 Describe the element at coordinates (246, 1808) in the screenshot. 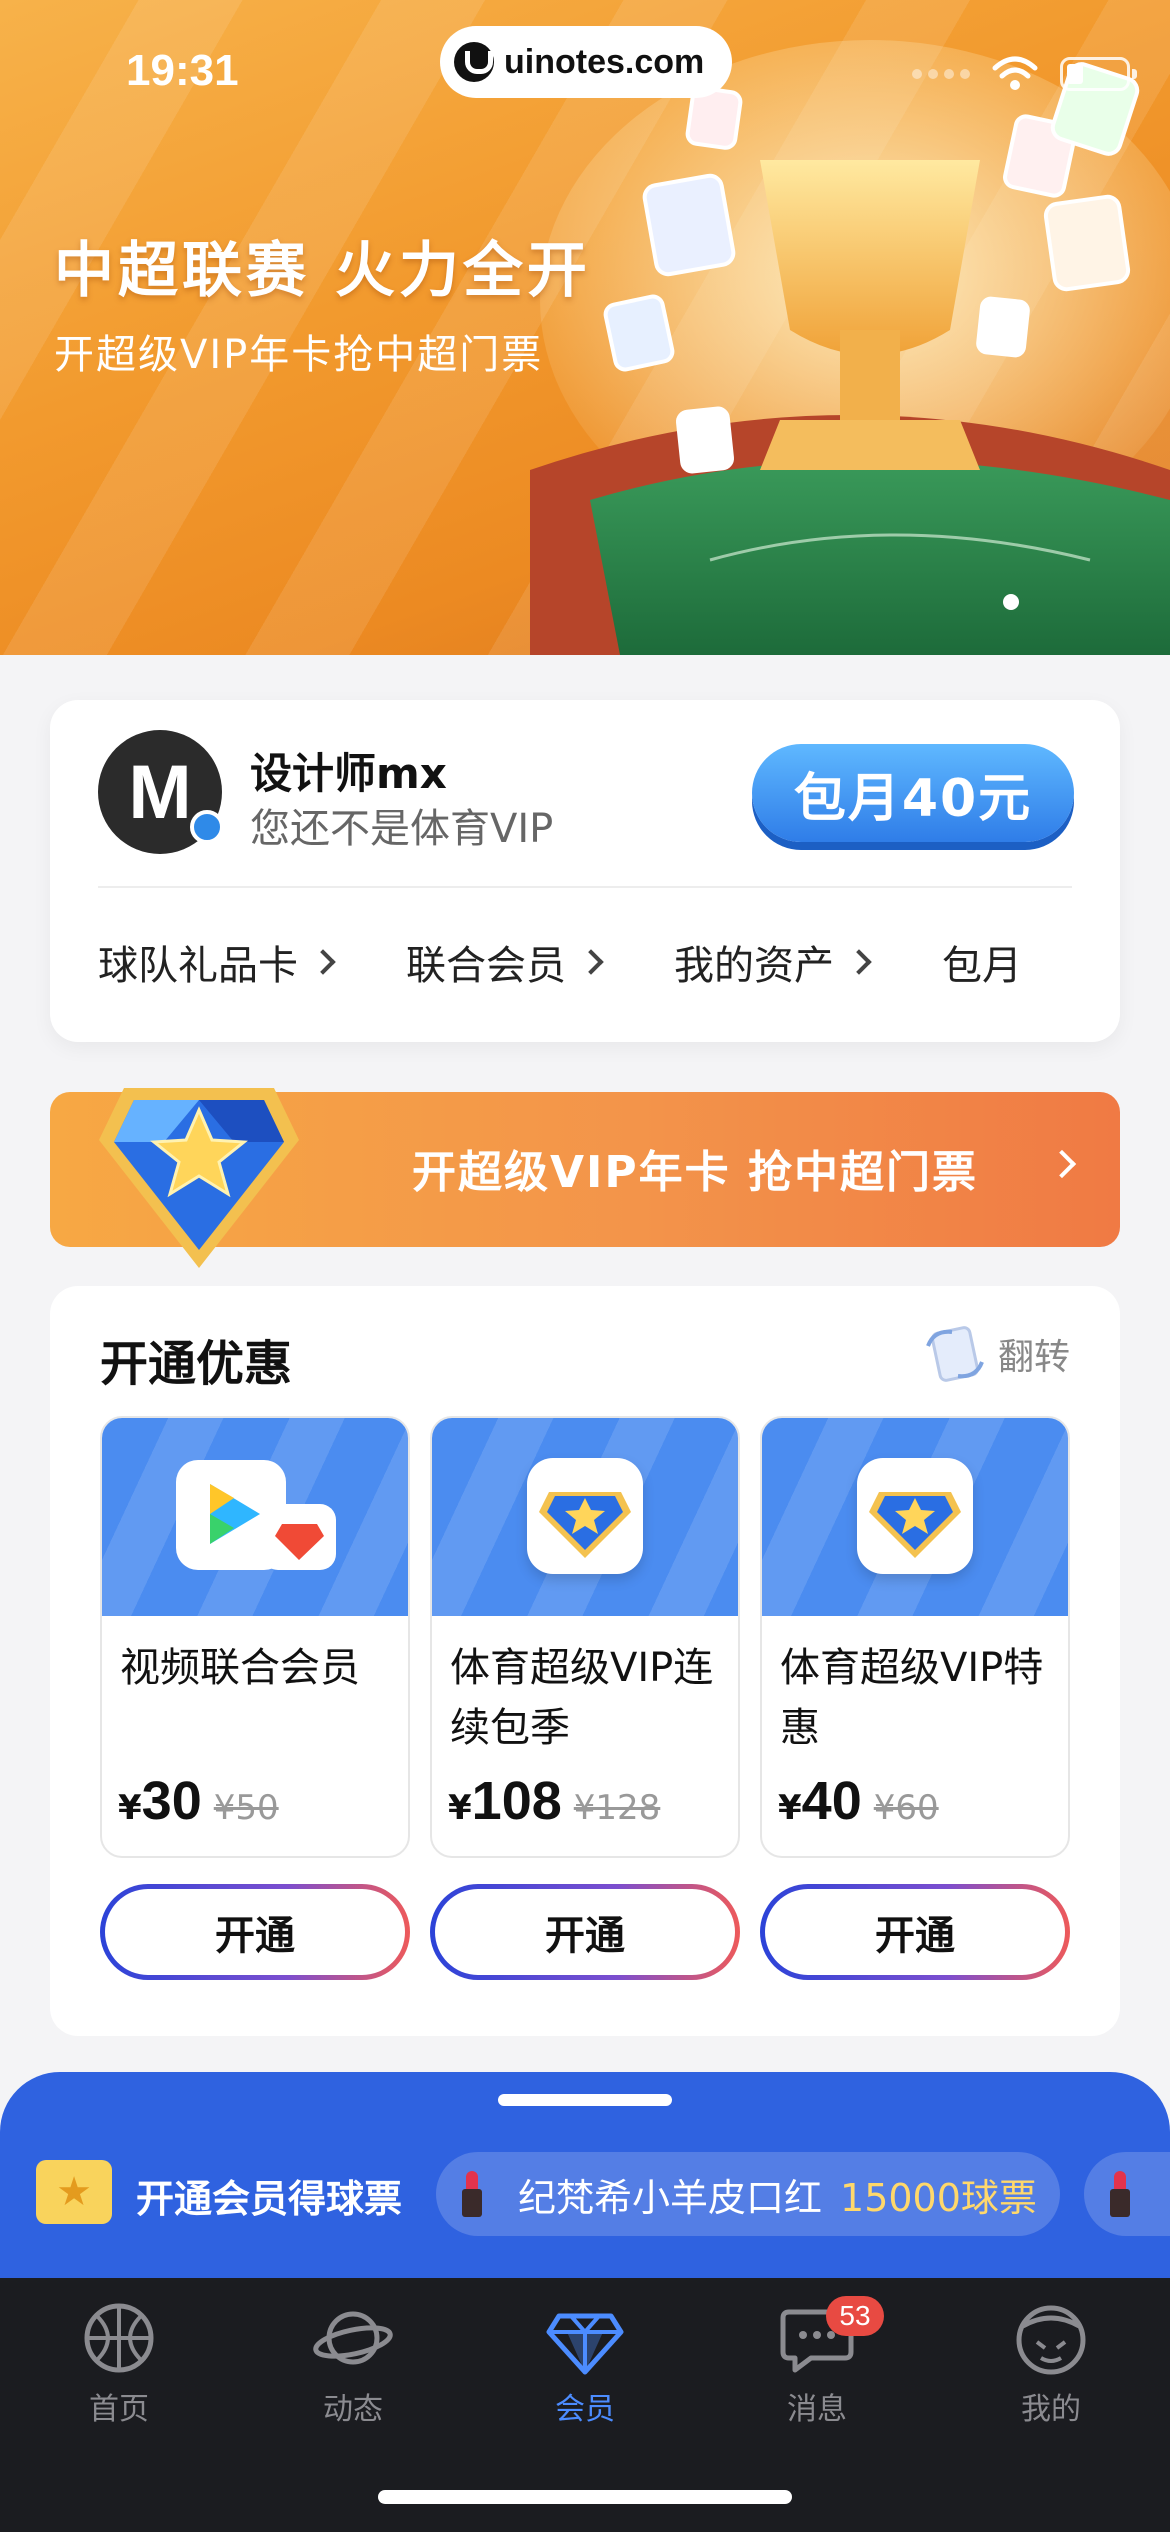

I see `price-original: ¥50` at that location.